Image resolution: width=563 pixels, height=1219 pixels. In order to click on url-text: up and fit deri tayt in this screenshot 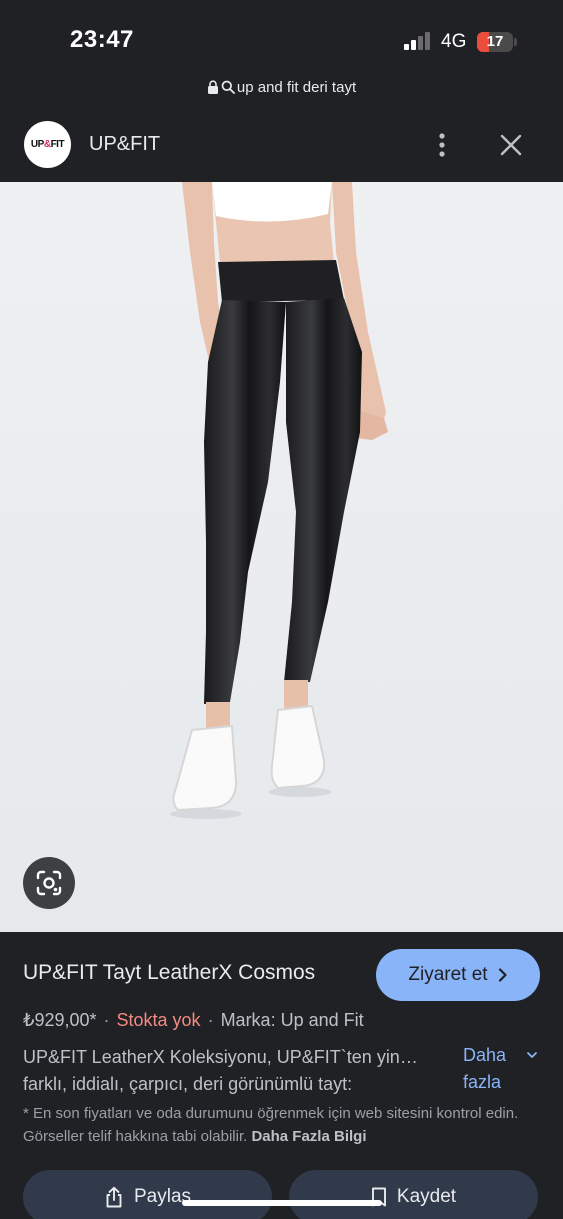, I will do `click(296, 87)`.